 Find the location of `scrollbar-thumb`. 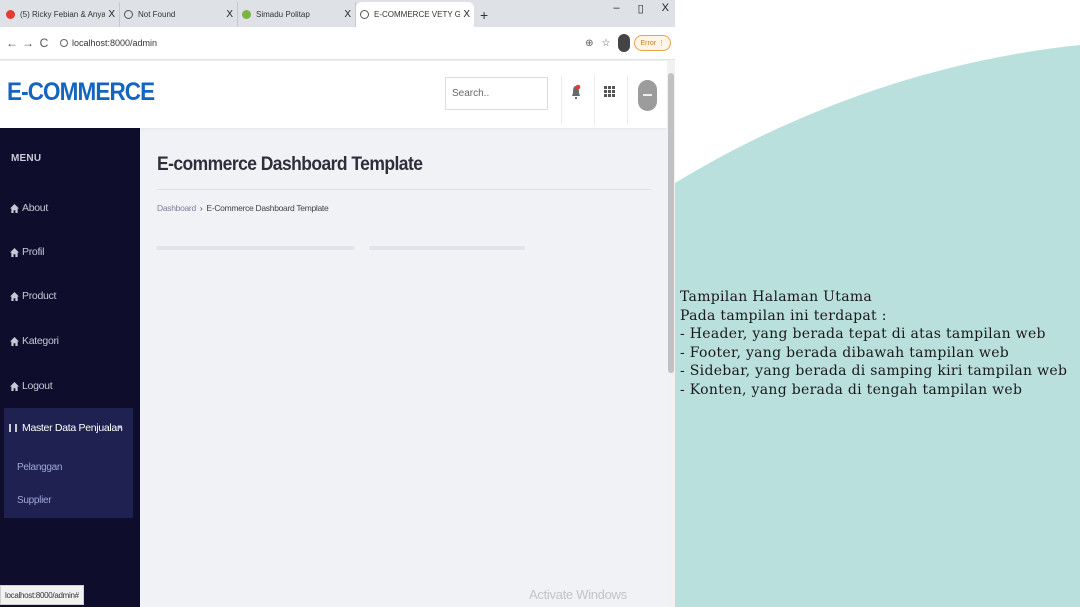

scrollbar-thumb is located at coordinates (671, 223).